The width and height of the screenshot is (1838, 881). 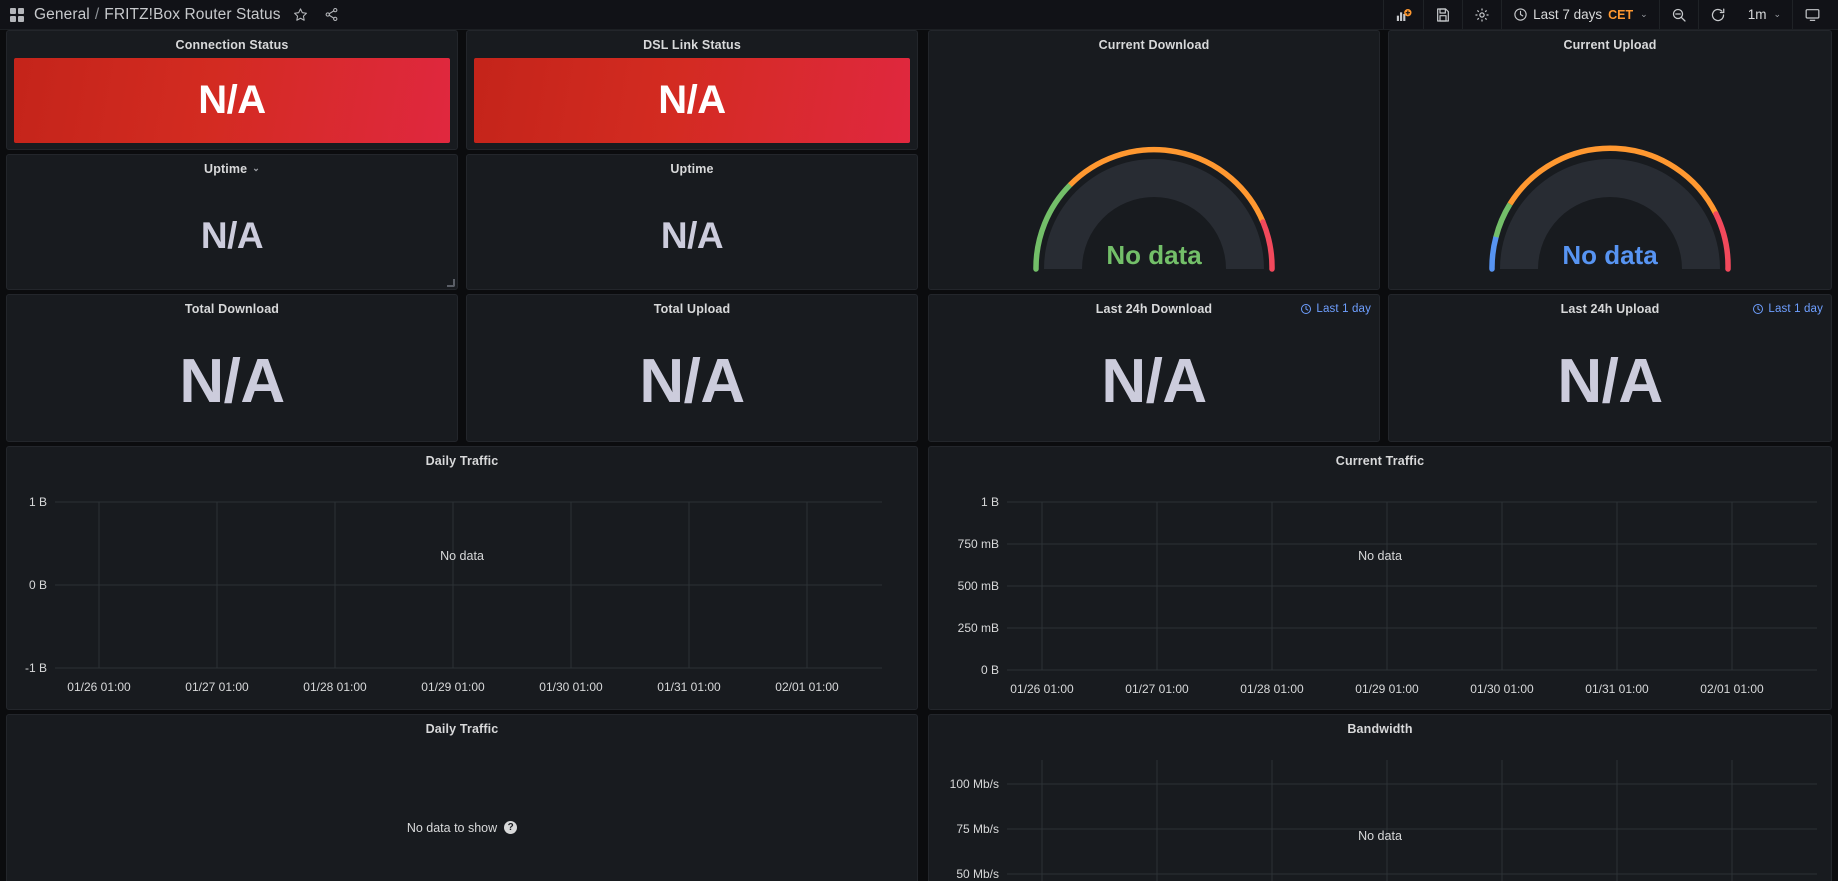 I want to click on panel-uptime-right: Uptime N/A, so click(x=692, y=222).